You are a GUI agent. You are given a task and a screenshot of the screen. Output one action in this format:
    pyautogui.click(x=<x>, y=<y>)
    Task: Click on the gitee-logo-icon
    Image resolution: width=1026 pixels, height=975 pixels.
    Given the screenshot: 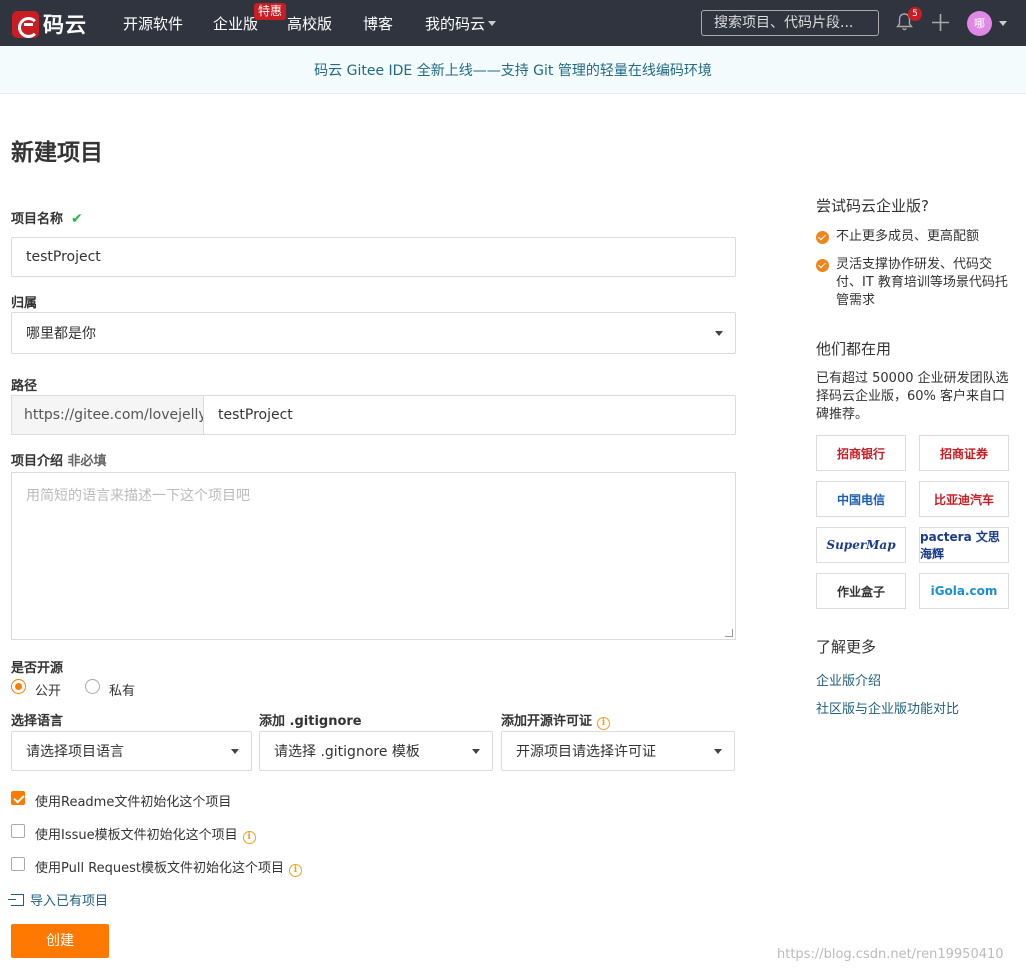 What is the action you would take?
    pyautogui.click(x=25, y=24)
    